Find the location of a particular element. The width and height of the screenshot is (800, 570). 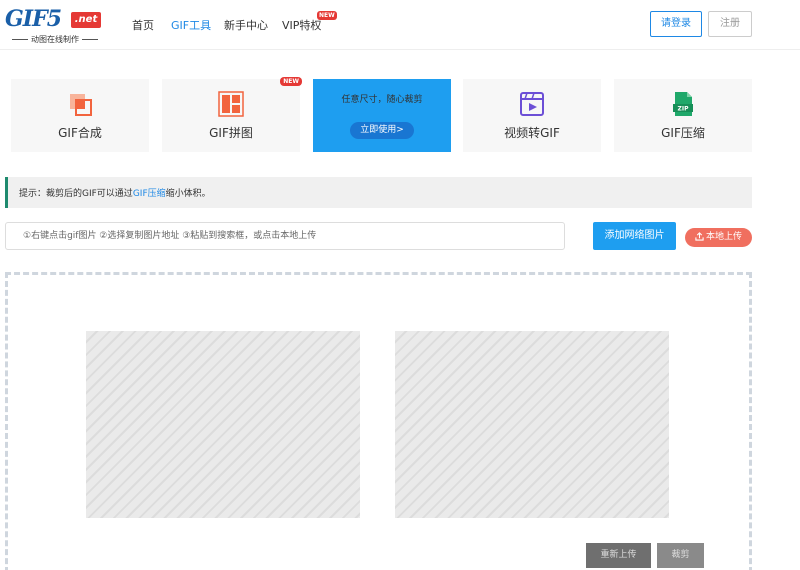

gif-collage-icon is located at coordinates (231, 104).